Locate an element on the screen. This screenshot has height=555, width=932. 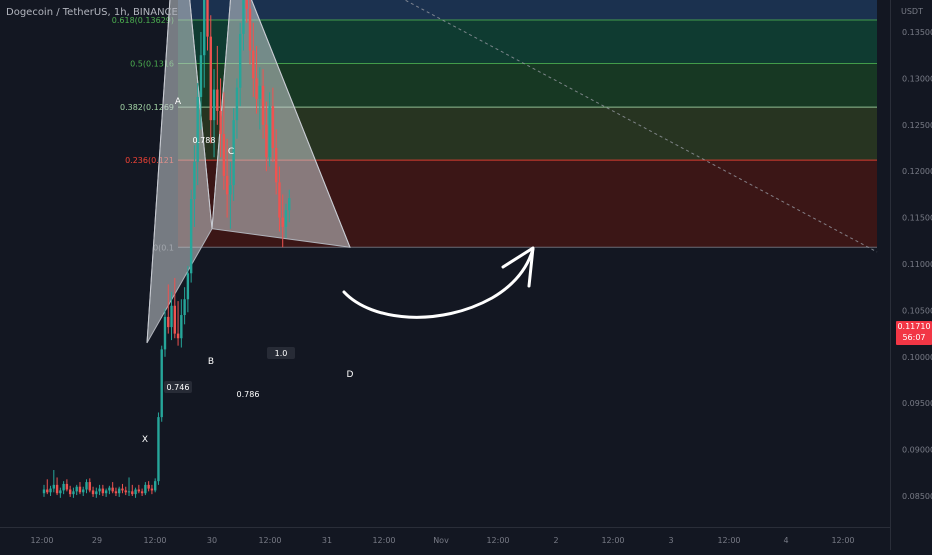
pattern-point-c: C is located at coordinates (231, 152).